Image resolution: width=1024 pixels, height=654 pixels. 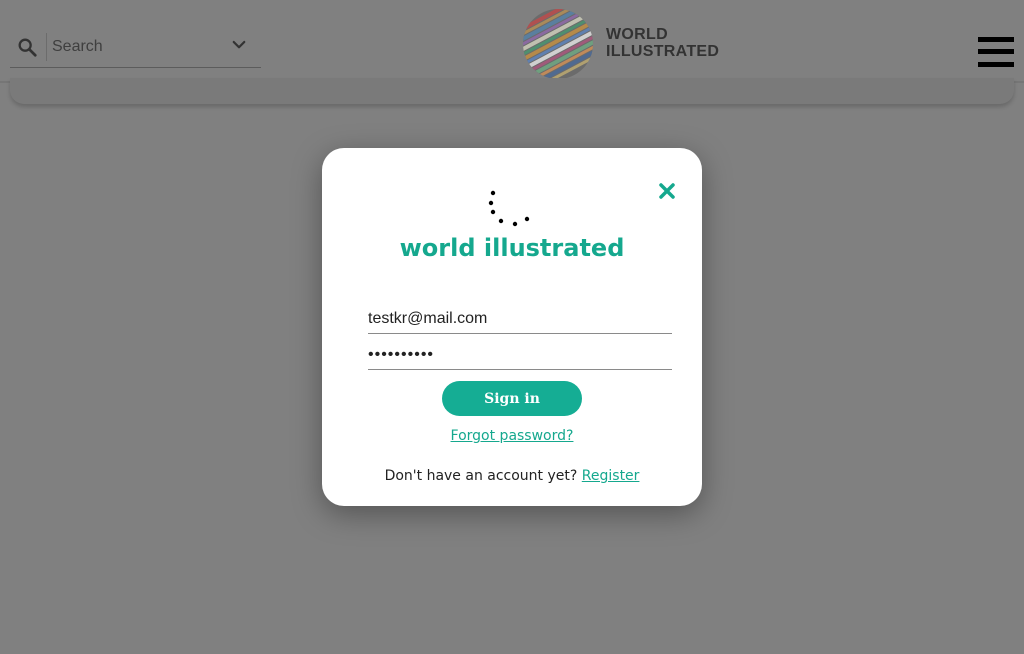 I want to click on search-bar, so click(x=135, y=49).